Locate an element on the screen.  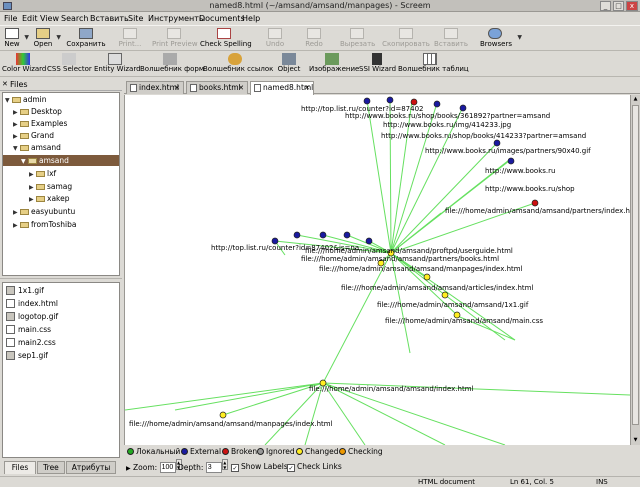
browsers-button: Browsers ▼ is located at coordinates (501, 39).